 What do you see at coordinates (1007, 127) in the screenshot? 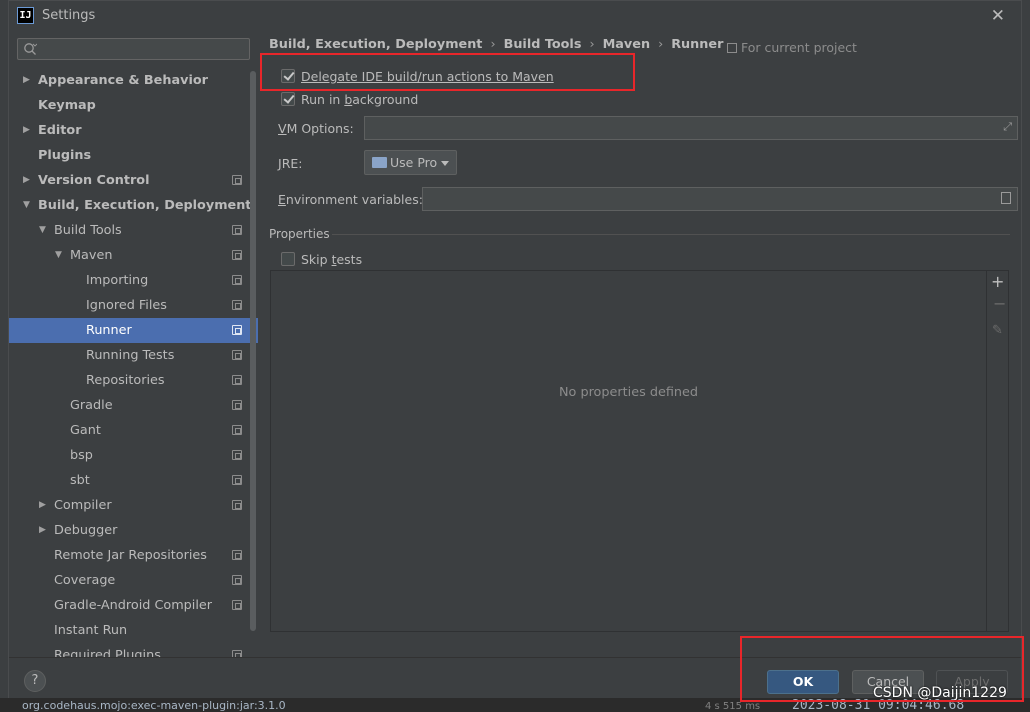
I see `expand-icon: ⤢` at bounding box center [1007, 127].